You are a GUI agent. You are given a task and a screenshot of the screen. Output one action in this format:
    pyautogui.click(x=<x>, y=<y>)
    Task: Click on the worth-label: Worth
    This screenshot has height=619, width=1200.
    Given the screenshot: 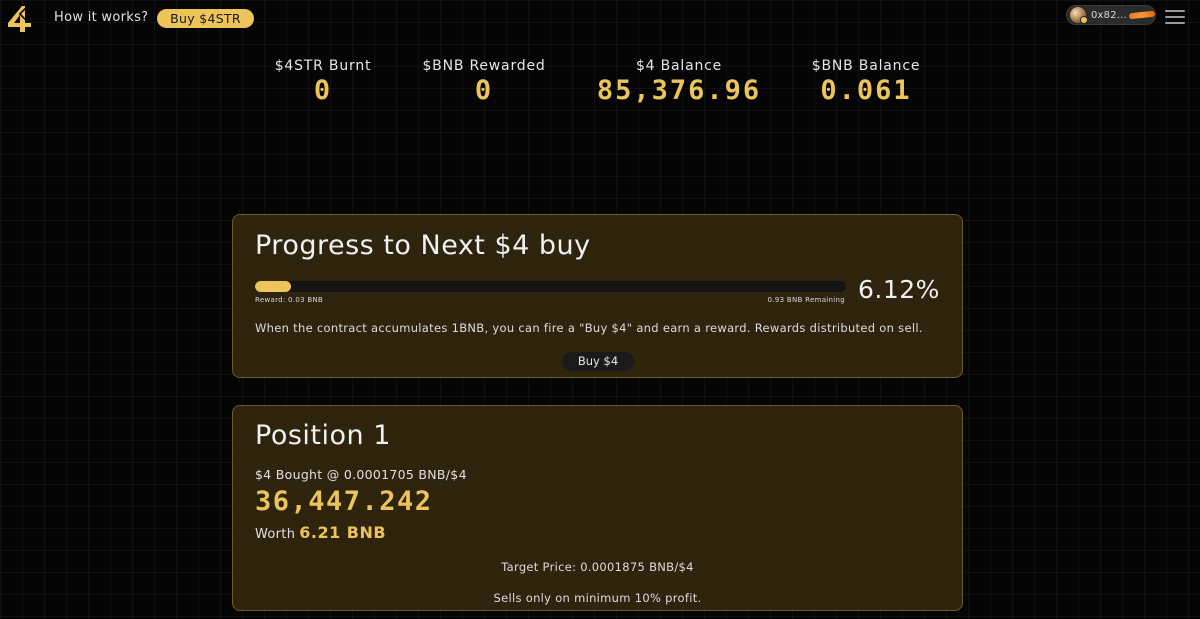 What is the action you would take?
    pyautogui.click(x=275, y=534)
    